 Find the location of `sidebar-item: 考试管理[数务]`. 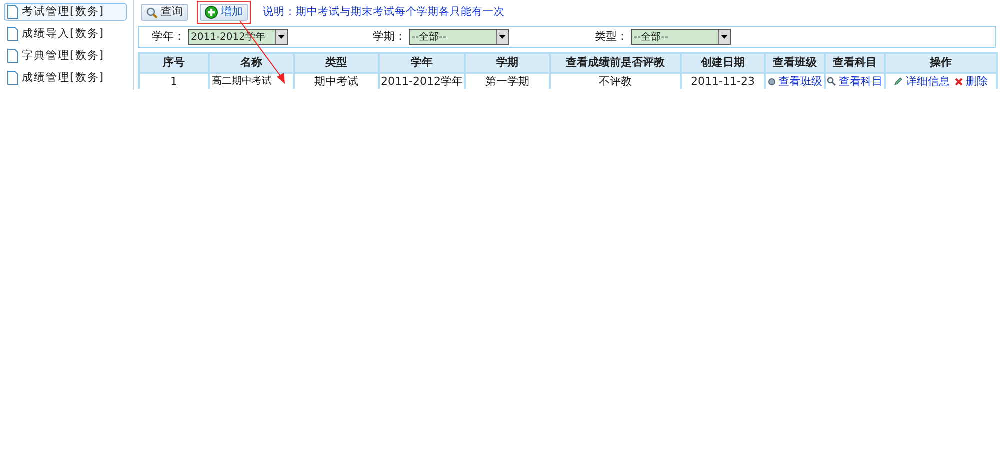

sidebar-item: 考试管理[数务] is located at coordinates (65, 12).